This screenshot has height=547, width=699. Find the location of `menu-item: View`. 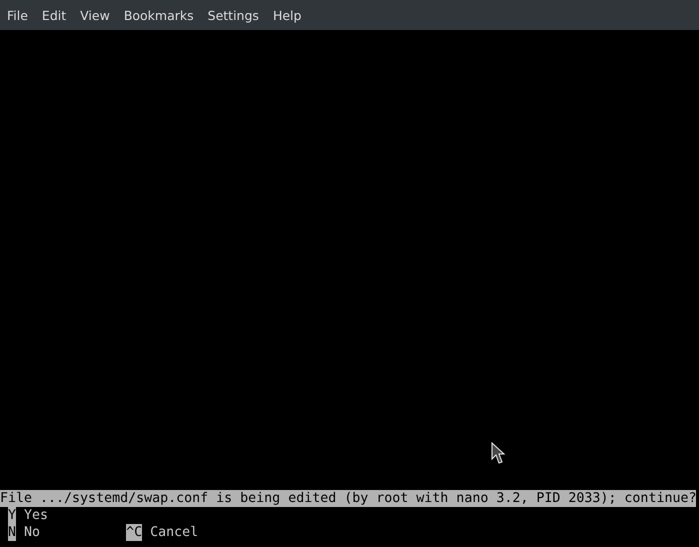

menu-item: View is located at coordinates (95, 15).